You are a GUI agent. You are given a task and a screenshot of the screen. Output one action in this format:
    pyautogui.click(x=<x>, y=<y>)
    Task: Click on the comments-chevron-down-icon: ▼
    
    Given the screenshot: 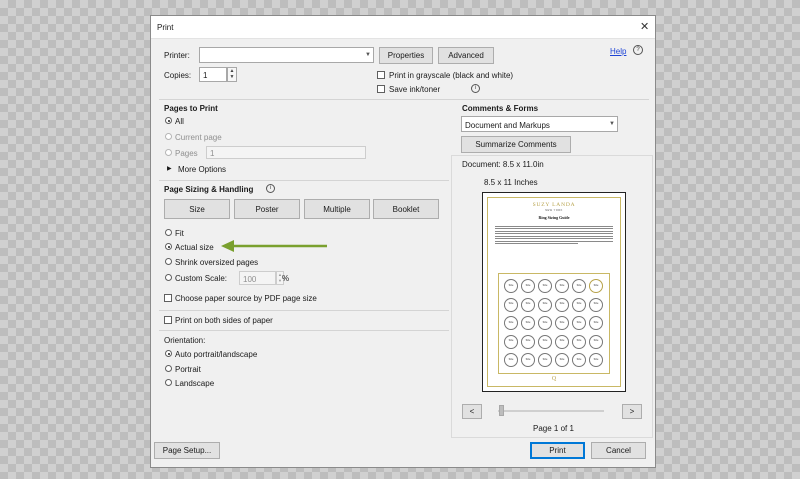 What is the action you would take?
    pyautogui.click(x=612, y=124)
    